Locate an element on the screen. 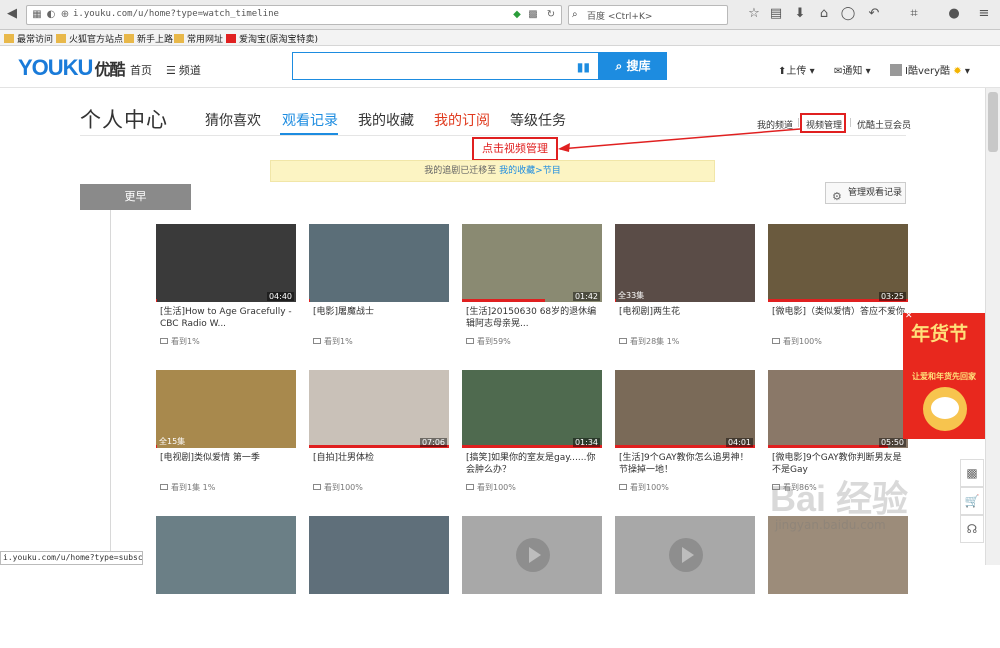 Image resolution: width=1000 pixels, height=648 pixels. youku-logo: YOUKU 优酷 is located at coordinates (71, 68).